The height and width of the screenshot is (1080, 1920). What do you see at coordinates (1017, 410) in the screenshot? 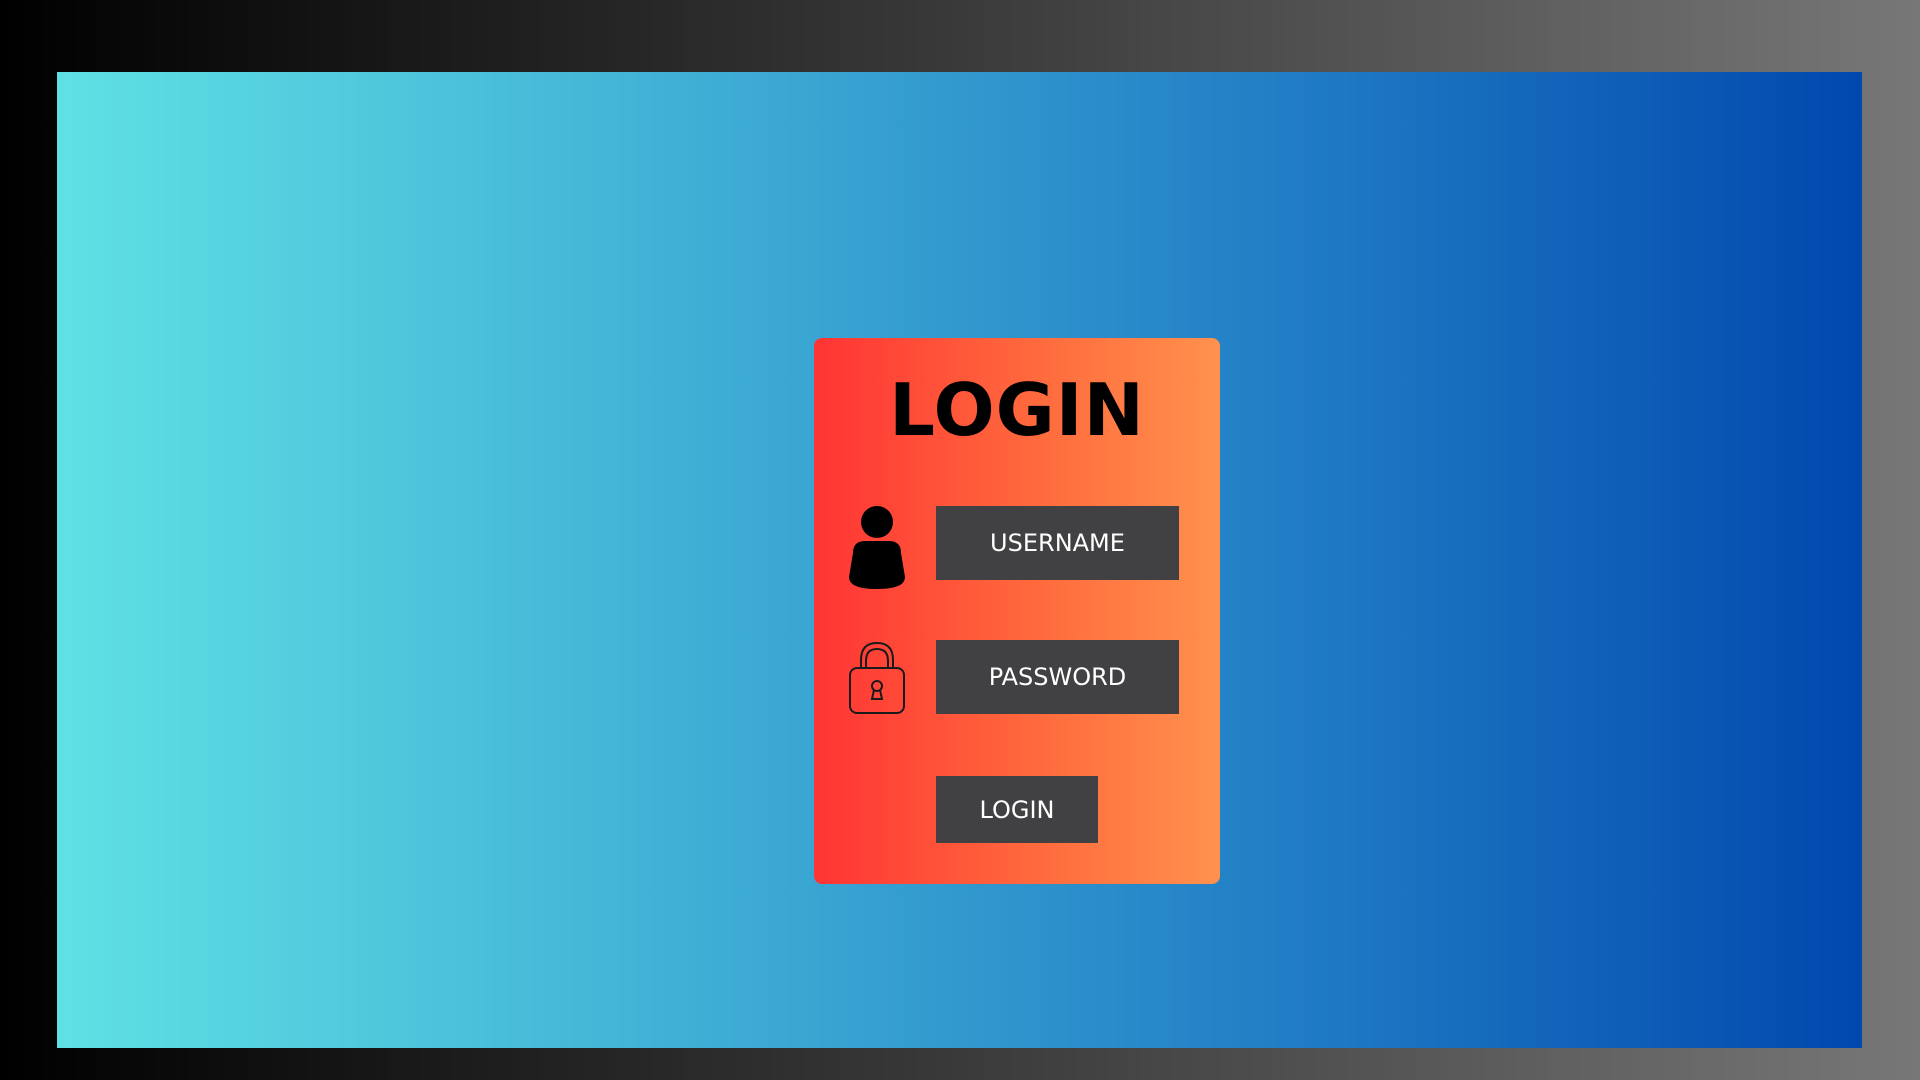
I see `login-title: LOGIN` at bounding box center [1017, 410].